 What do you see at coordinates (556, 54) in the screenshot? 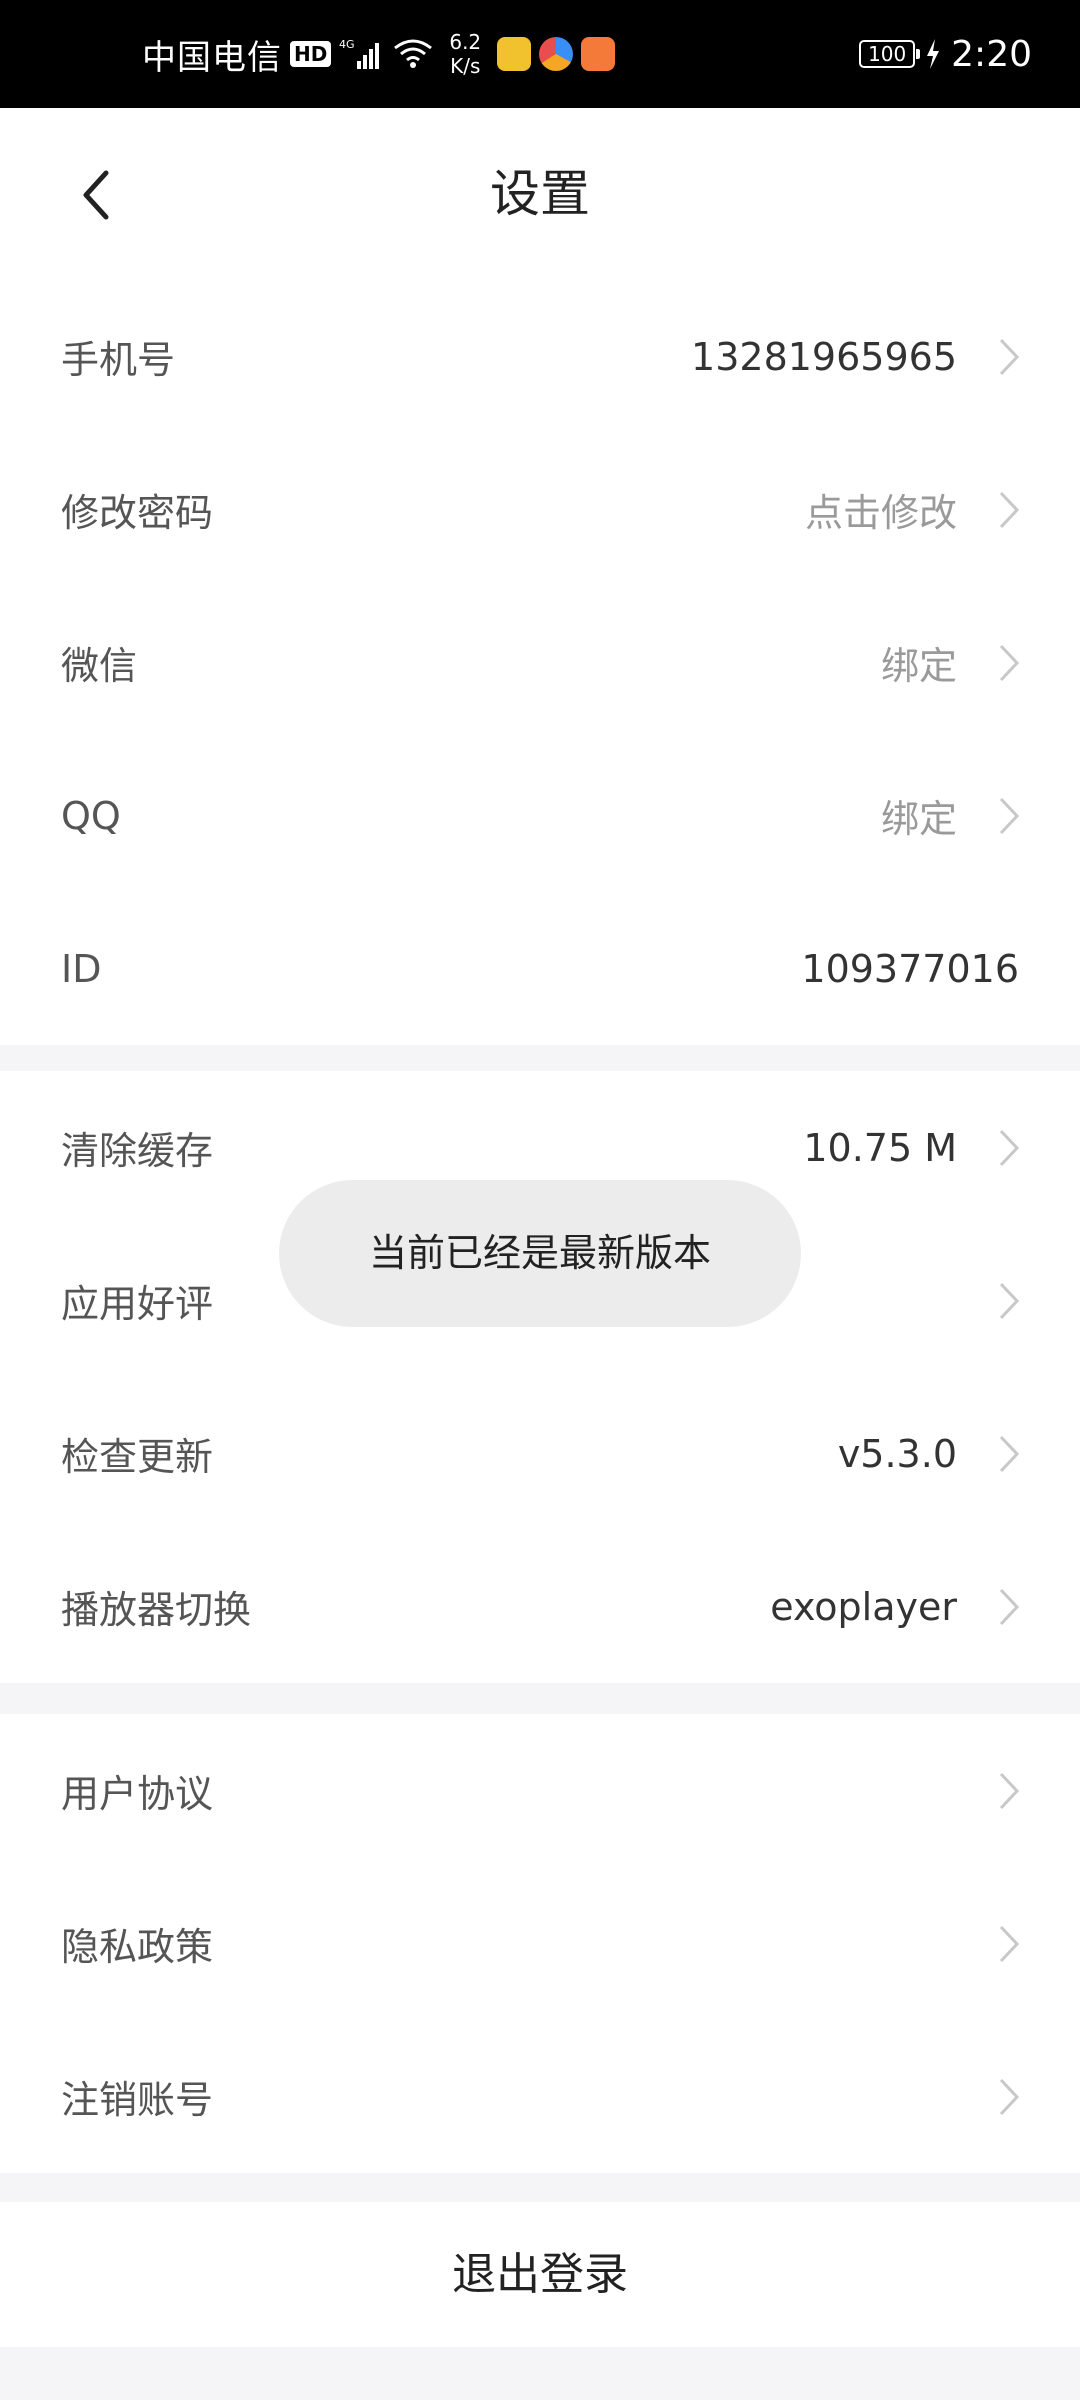
I see `browser-app-icon` at bounding box center [556, 54].